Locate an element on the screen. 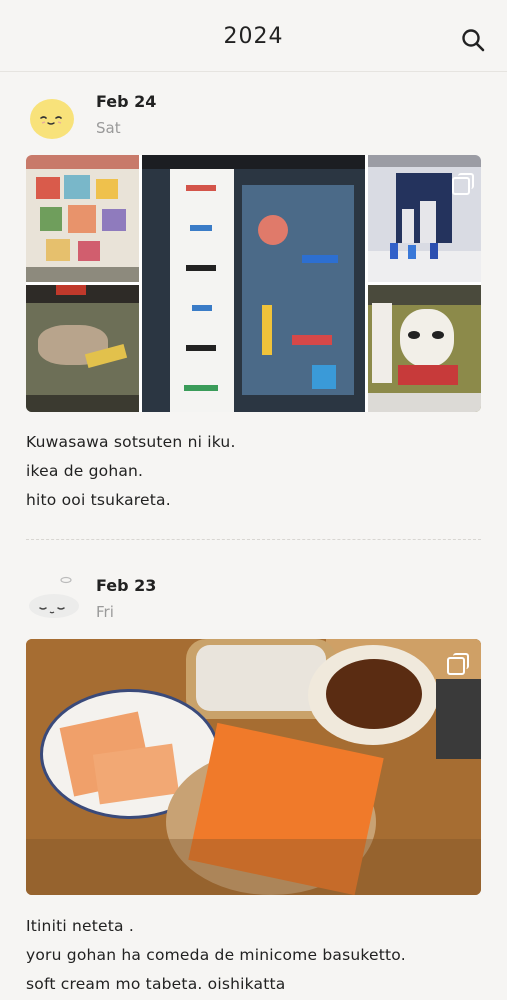  search-icon is located at coordinates (473, 40).